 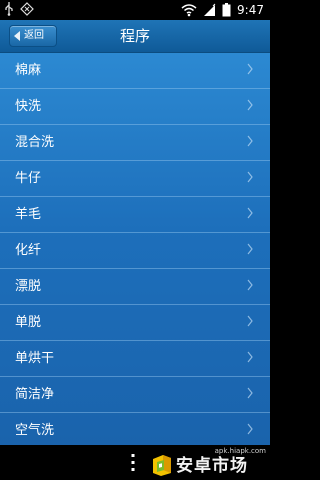 I want to click on list-item: 化纤, so click(x=135, y=251).